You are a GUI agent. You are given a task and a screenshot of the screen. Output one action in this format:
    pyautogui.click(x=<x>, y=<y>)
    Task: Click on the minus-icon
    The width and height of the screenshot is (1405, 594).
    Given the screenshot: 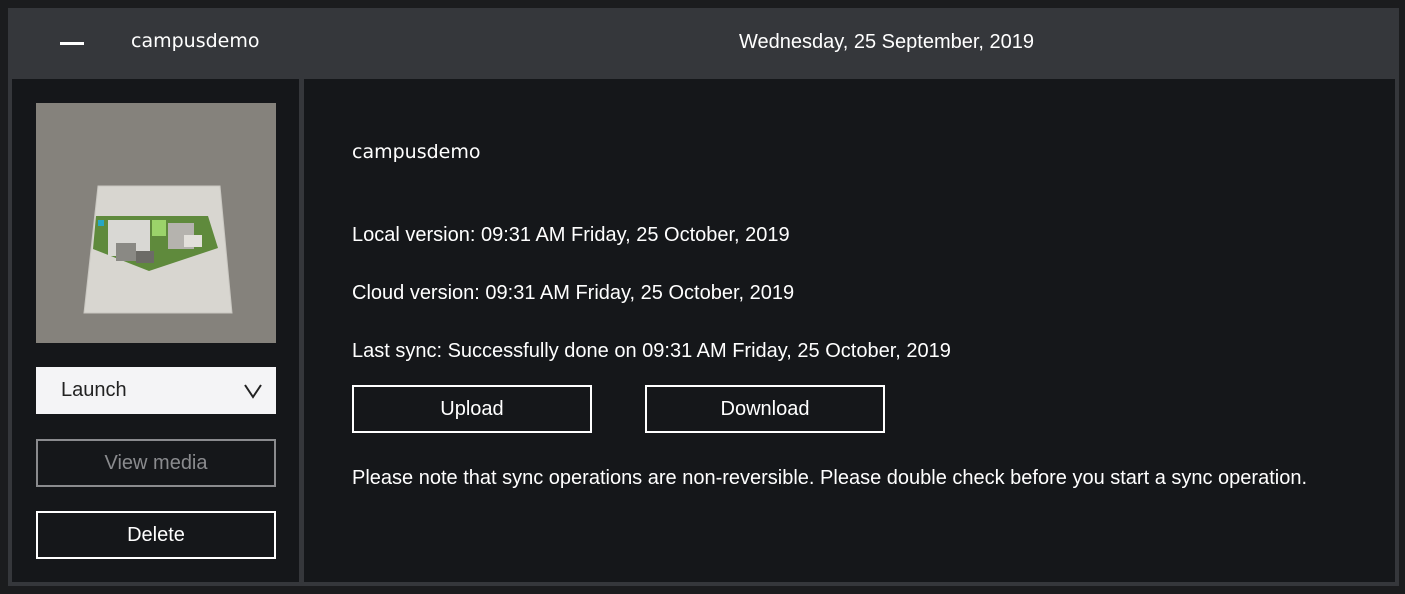 What is the action you would take?
    pyautogui.click(x=72, y=43)
    